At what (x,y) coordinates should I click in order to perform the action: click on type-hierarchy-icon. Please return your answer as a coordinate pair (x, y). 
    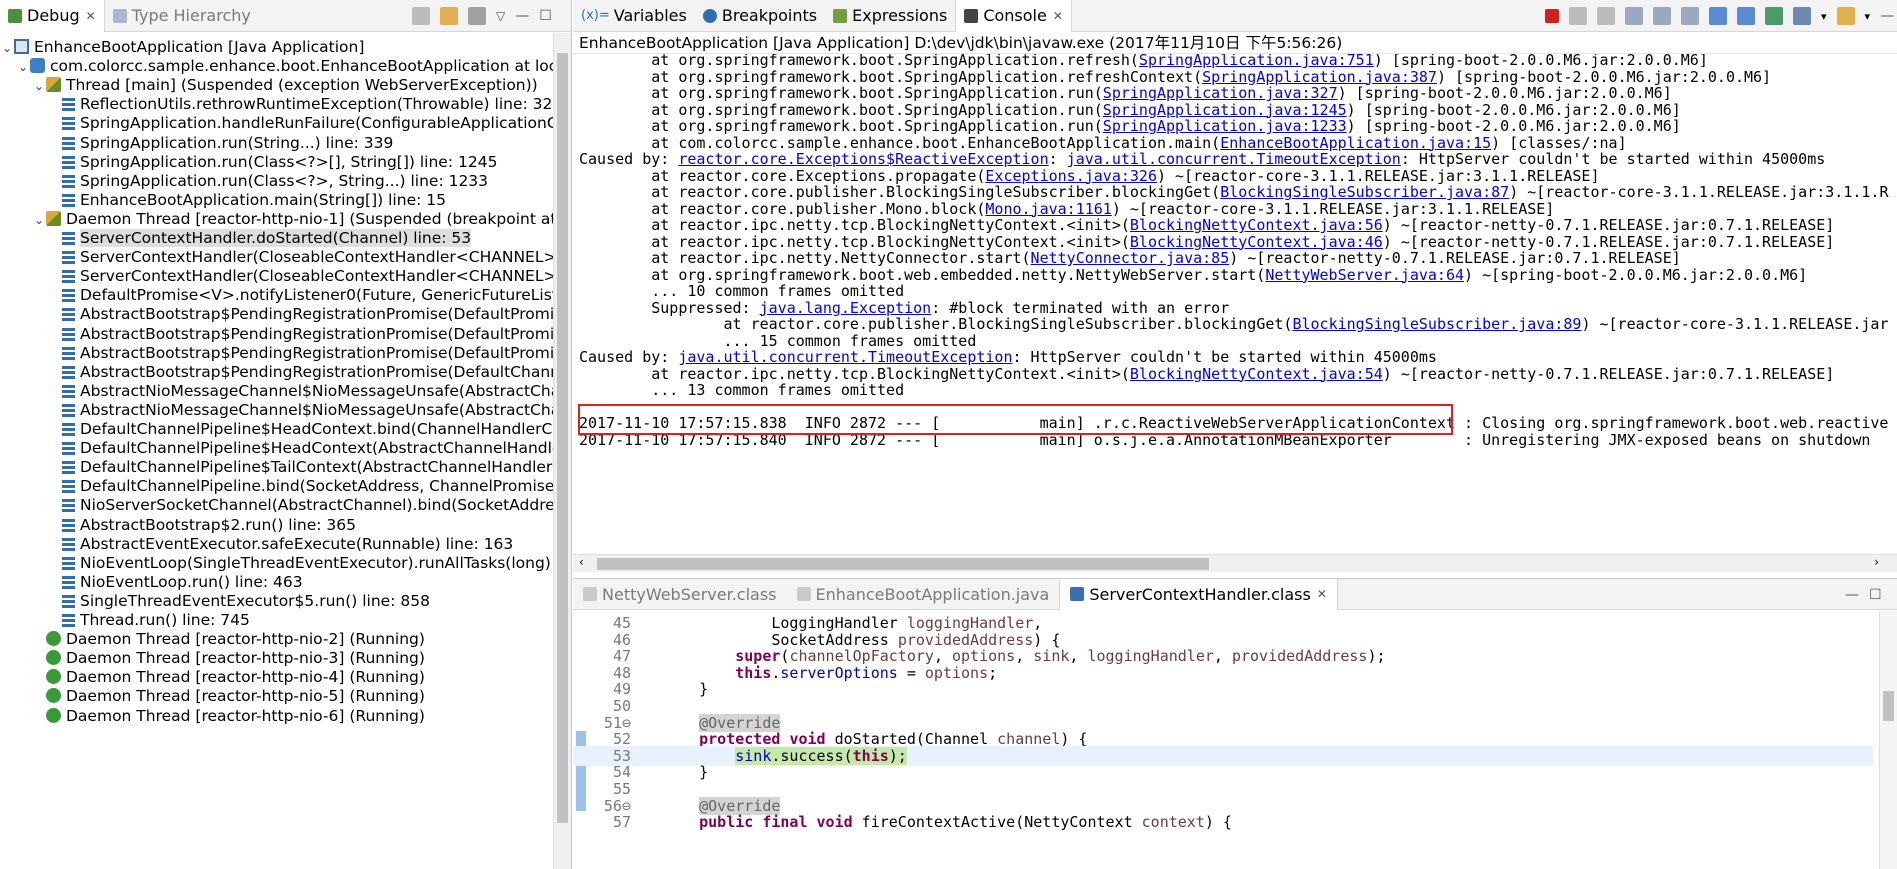
    Looking at the image, I should click on (119, 15).